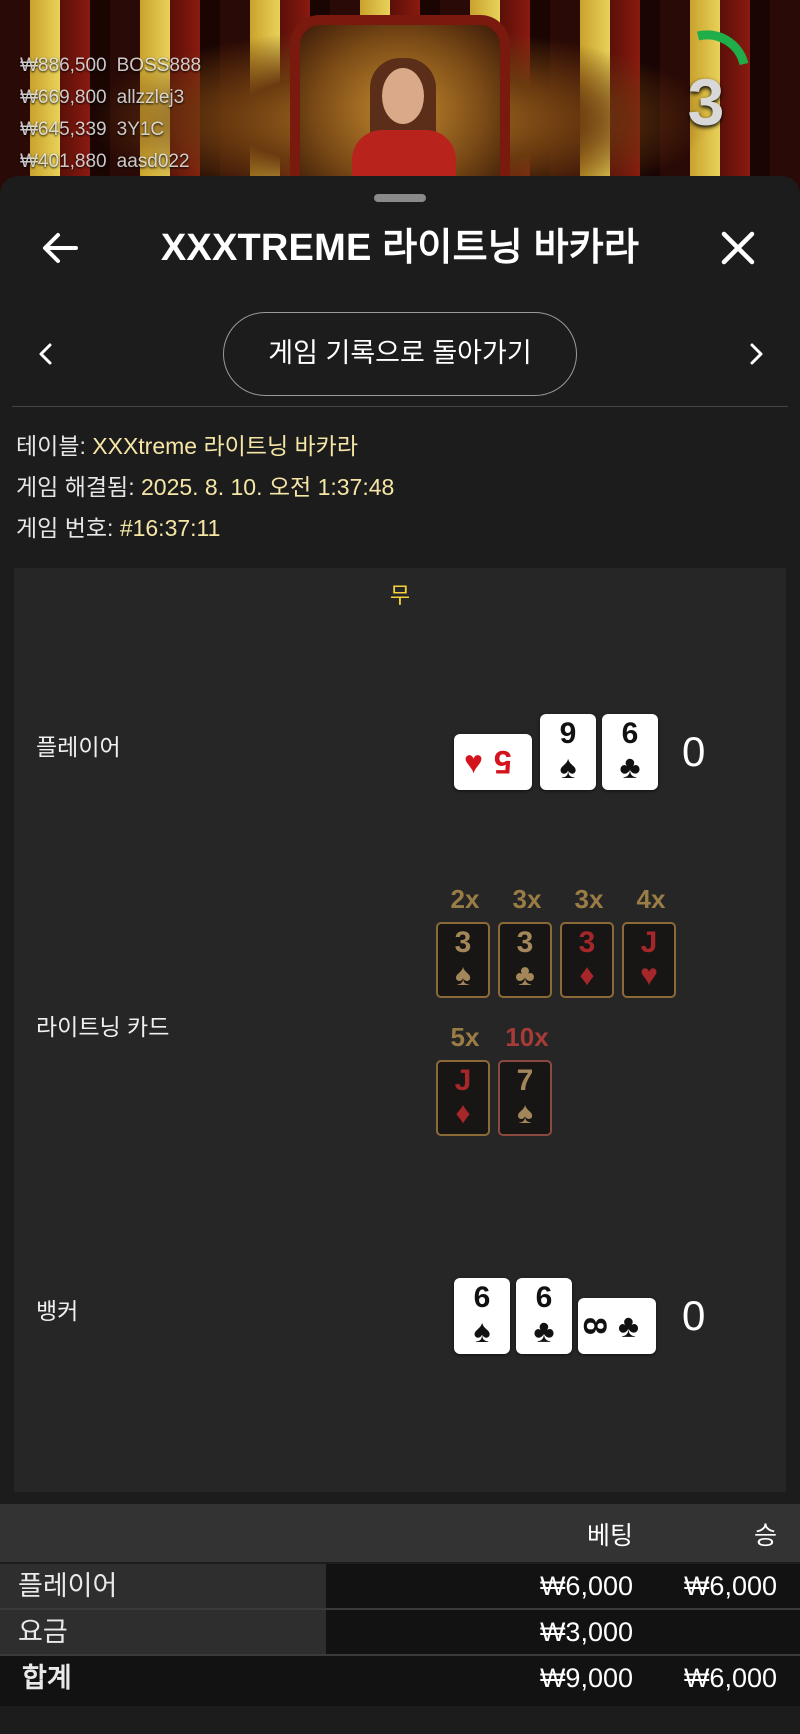  What do you see at coordinates (163, 1586) in the screenshot?
I see `bet-name: 플레이어` at bounding box center [163, 1586].